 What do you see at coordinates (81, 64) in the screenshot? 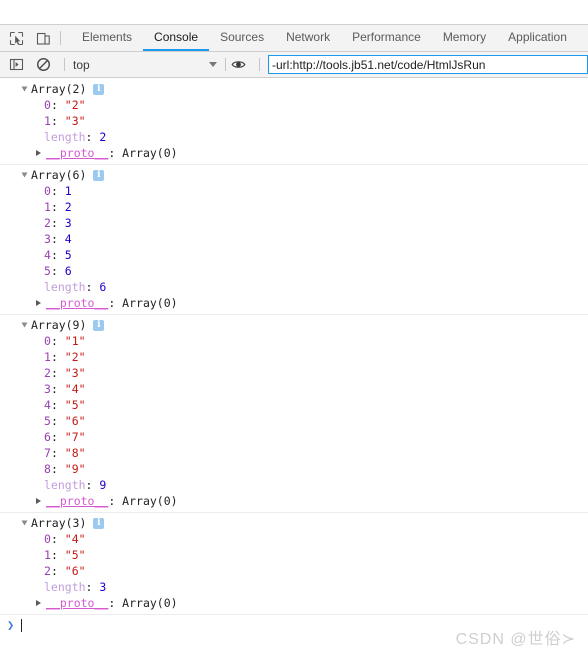
I see `execution-context-value: top` at bounding box center [81, 64].